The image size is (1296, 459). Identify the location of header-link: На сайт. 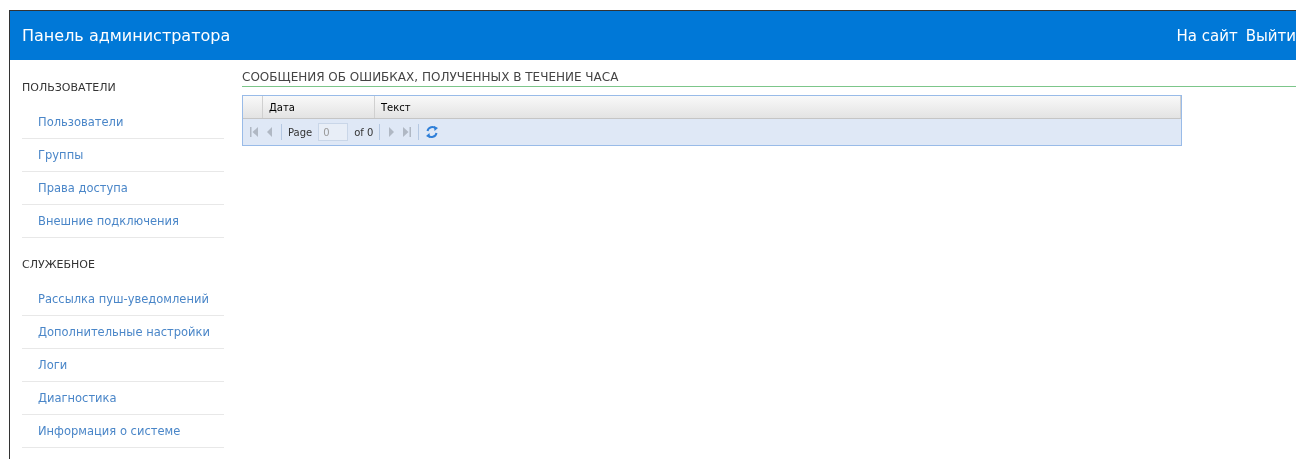
(1207, 35).